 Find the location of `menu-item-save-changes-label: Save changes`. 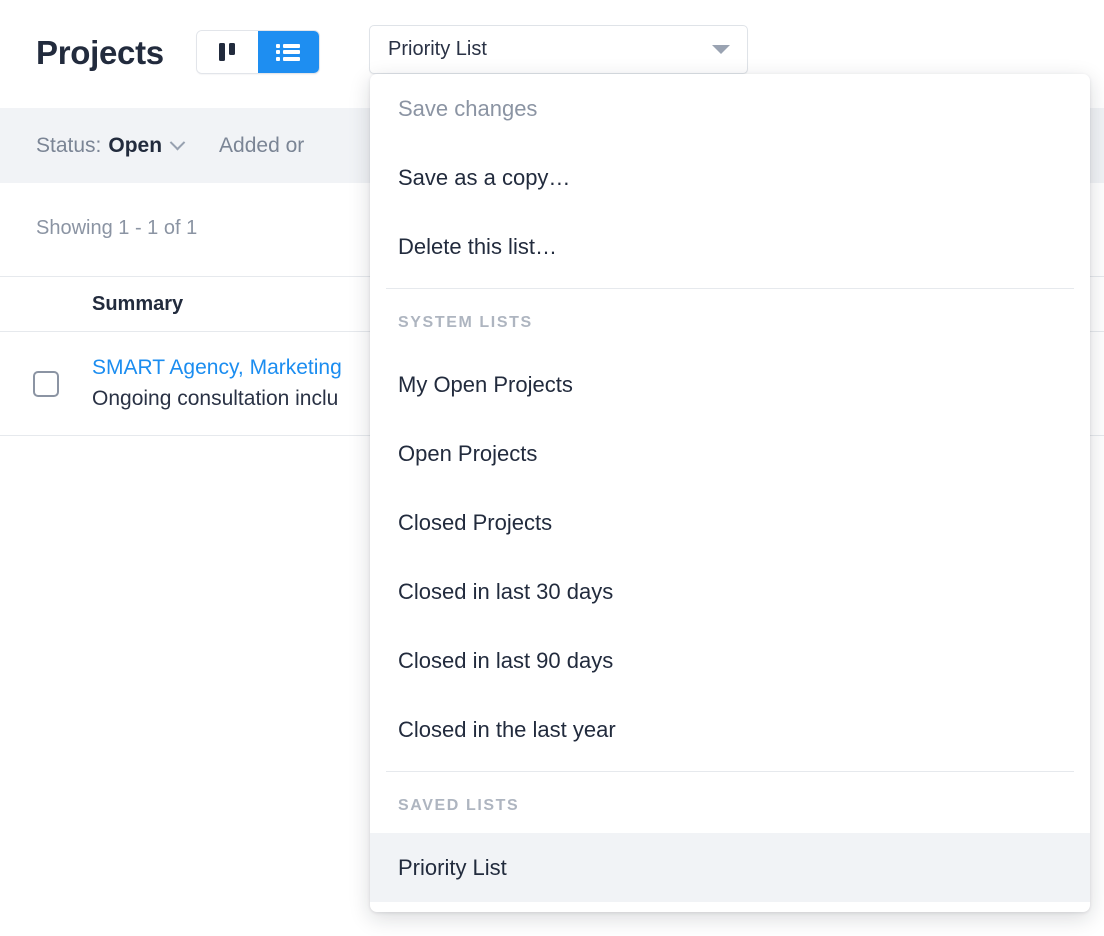

menu-item-save-changes-label: Save changes is located at coordinates (468, 108).